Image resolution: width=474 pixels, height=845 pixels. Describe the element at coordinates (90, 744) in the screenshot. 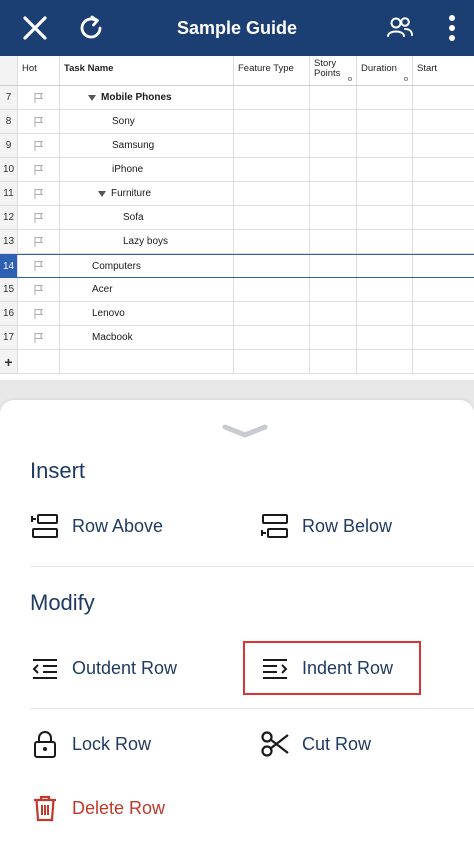

I see `lock-row-button: Lock Row` at that location.